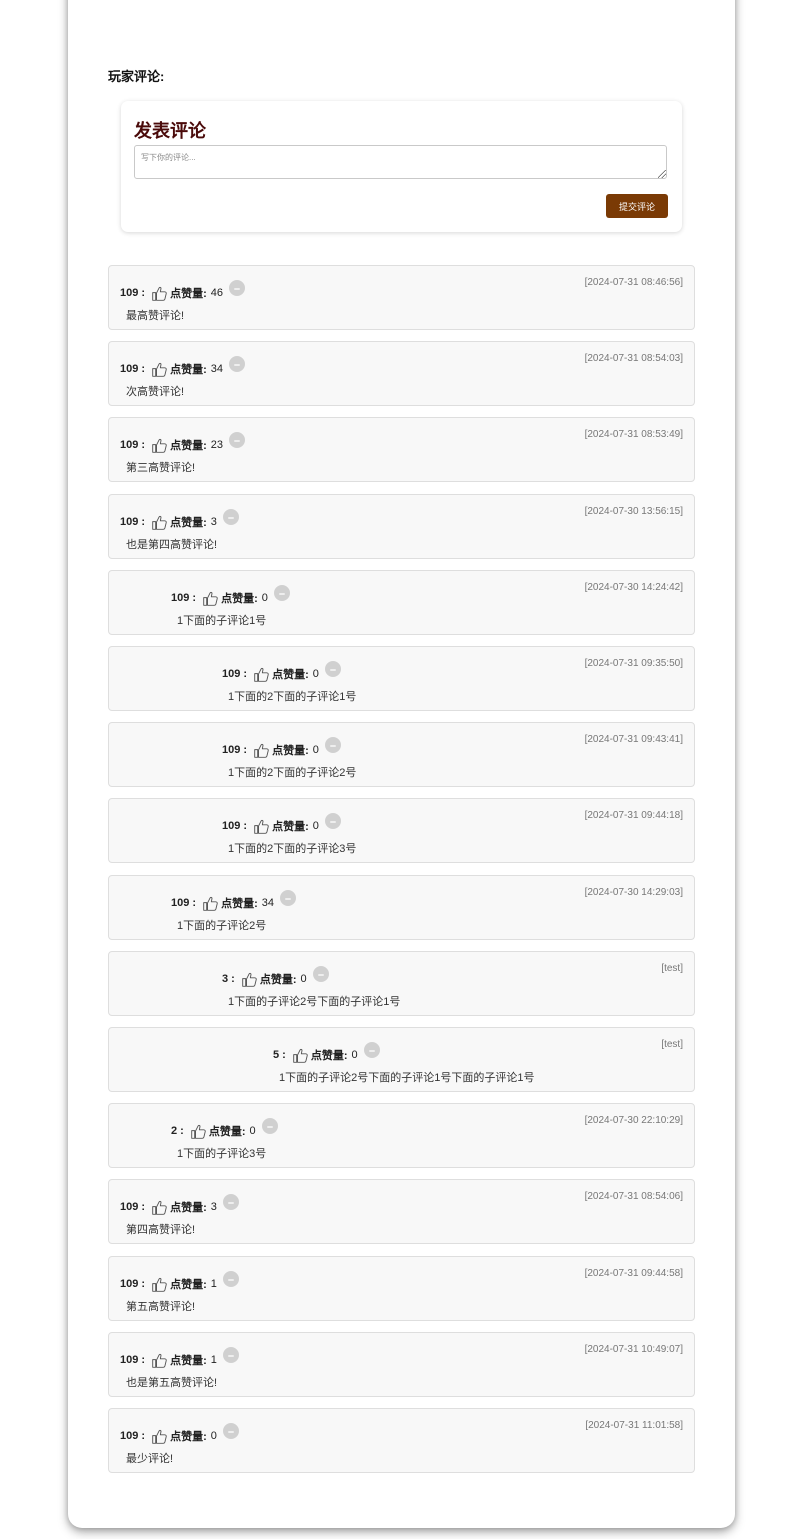 This screenshot has width=807, height=1539. What do you see at coordinates (401, 1288) in the screenshot?
I see `comment-card: 109 : 点赞量: 1 第五高赞评论! [2024-07-31 09:44:58]` at bounding box center [401, 1288].